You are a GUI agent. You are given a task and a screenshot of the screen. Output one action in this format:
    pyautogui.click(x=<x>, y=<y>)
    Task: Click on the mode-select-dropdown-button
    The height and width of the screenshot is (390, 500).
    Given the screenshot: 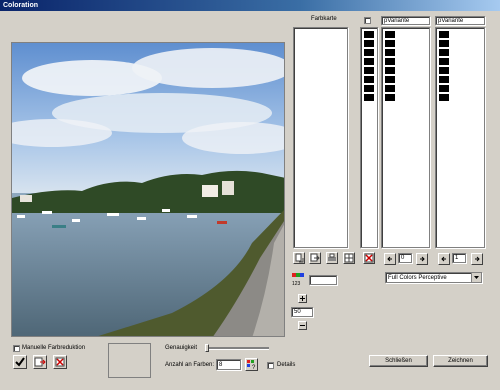 What is the action you would take?
    pyautogui.click(x=476, y=277)
    